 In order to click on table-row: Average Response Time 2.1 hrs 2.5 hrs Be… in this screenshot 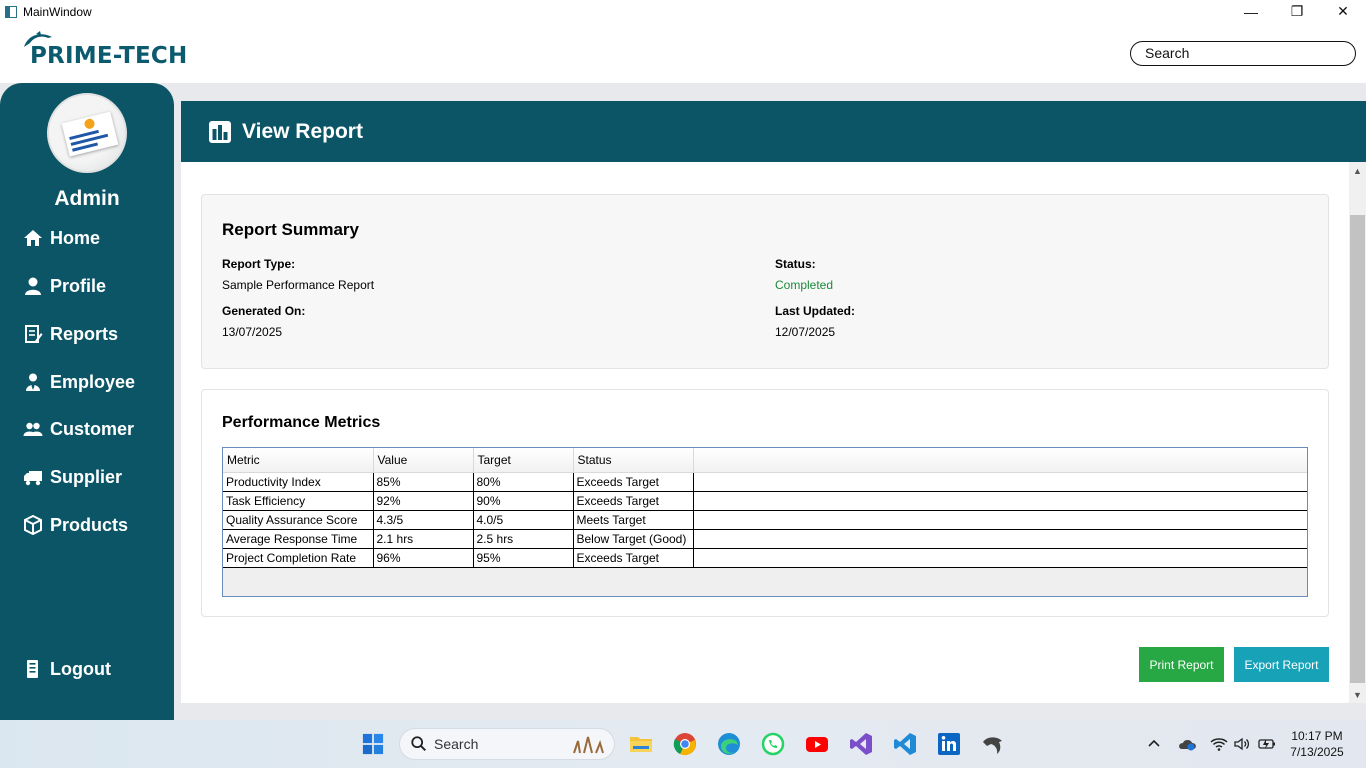, I will do `click(765, 539)`.